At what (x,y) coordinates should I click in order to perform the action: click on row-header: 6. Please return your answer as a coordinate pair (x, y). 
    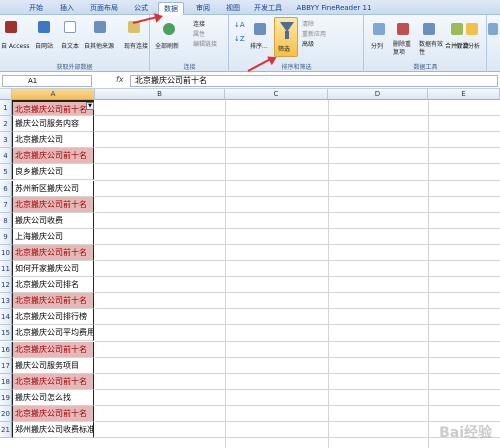
    Looking at the image, I should click on (6, 188).